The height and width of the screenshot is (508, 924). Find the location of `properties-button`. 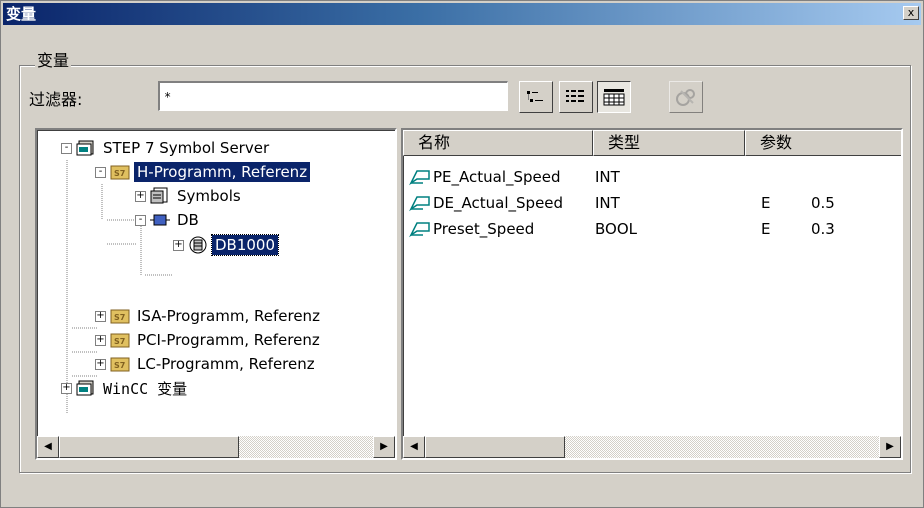

properties-button is located at coordinates (686, 97).